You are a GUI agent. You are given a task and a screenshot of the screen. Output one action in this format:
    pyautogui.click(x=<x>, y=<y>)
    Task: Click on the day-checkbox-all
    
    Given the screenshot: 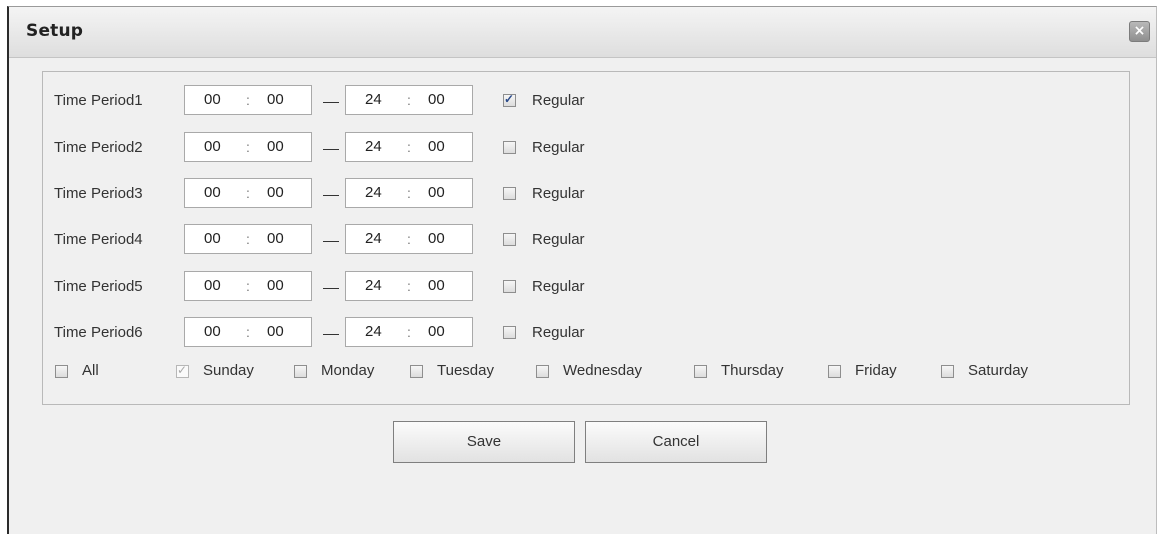 What is the action you would take?
    pyautogui.click(x=61, y=371)
    